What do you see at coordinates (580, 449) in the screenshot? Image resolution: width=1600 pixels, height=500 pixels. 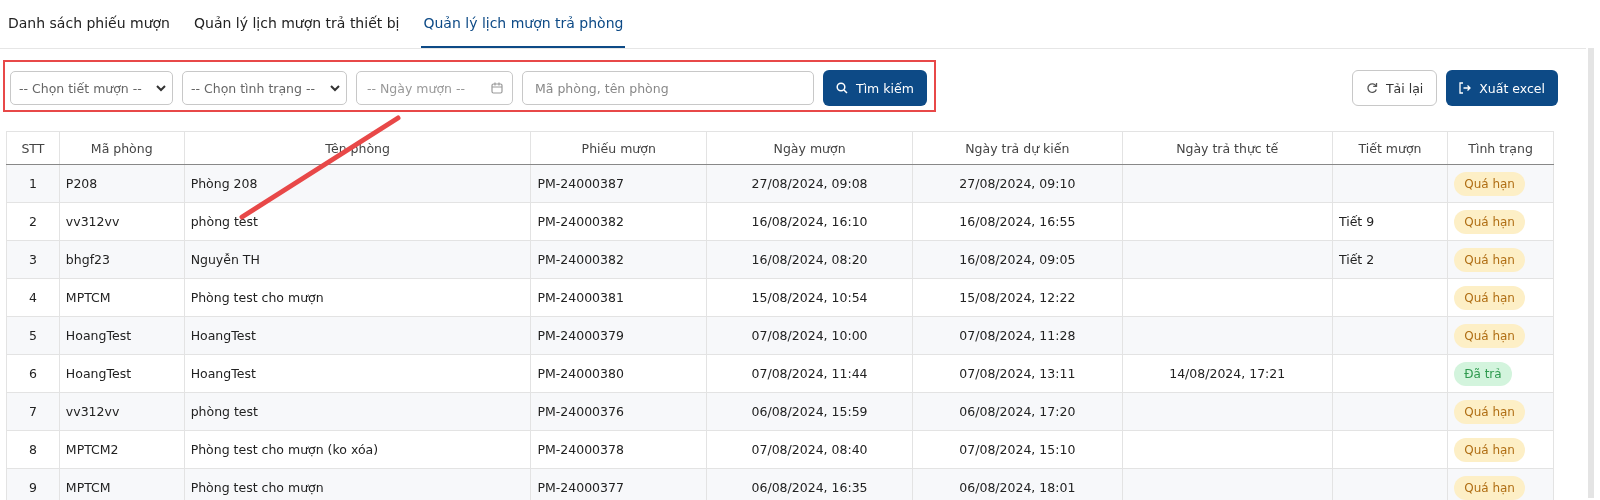 I see `table-cell: PM-24000378` at bounding box center [580, 449].